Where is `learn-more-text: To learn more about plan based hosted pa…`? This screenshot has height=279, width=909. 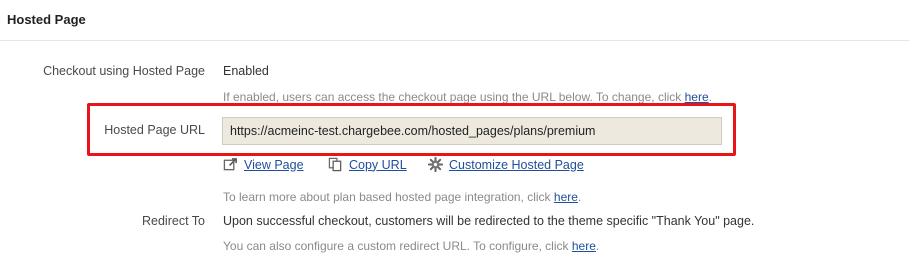 learn-more-text: To learn more about plan based hosted pa… is located at coordinates (402, 197).